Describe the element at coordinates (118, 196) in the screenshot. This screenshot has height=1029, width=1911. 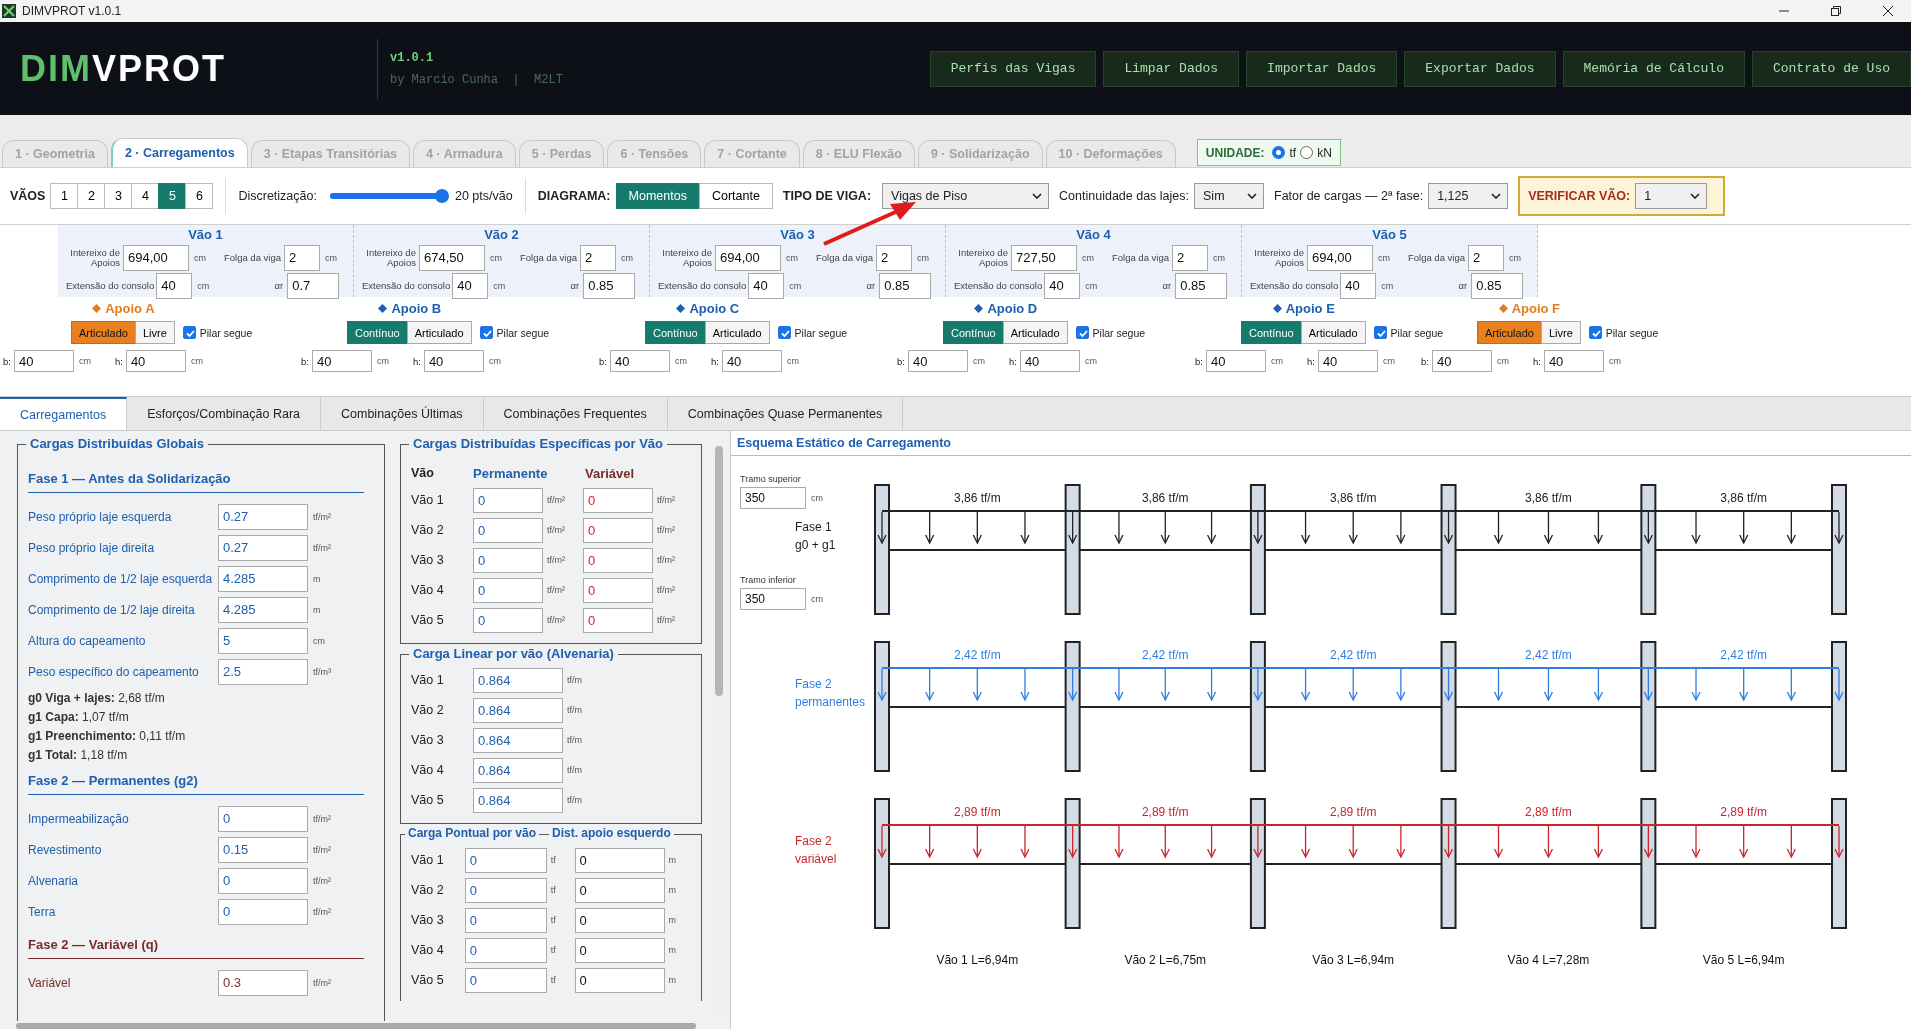
I see `span-count-button: 3` at that location.